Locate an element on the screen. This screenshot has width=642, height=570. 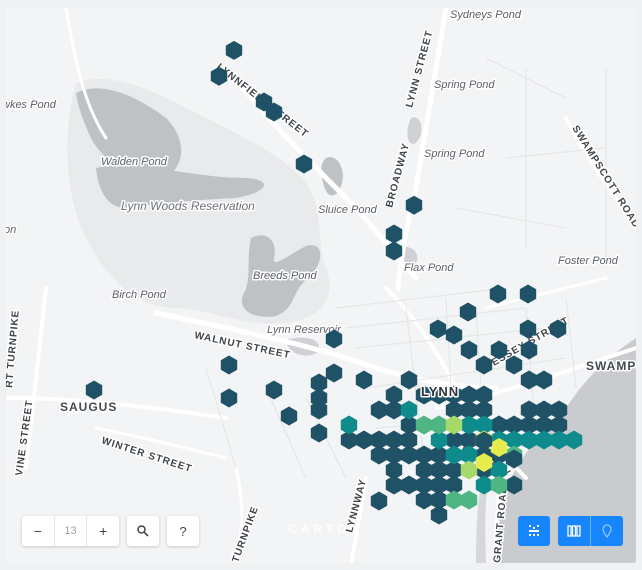
layers-toggle-button is located at coordinates (534, 531).